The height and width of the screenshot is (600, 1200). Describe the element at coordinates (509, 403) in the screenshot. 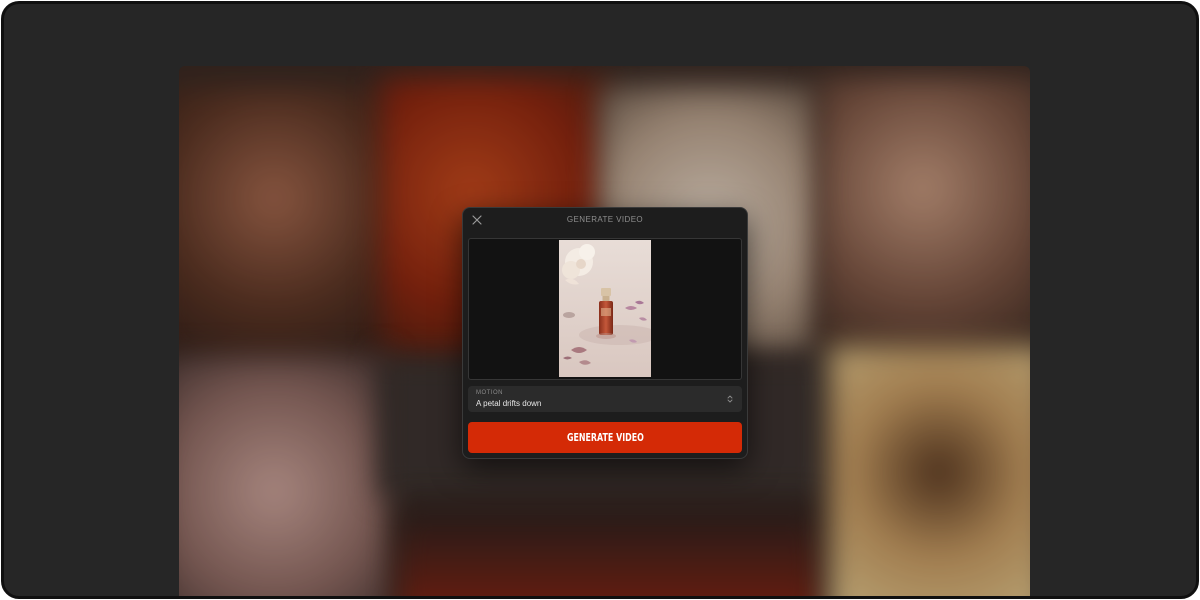

I see `motion-value: A petal drifts down` at that location.